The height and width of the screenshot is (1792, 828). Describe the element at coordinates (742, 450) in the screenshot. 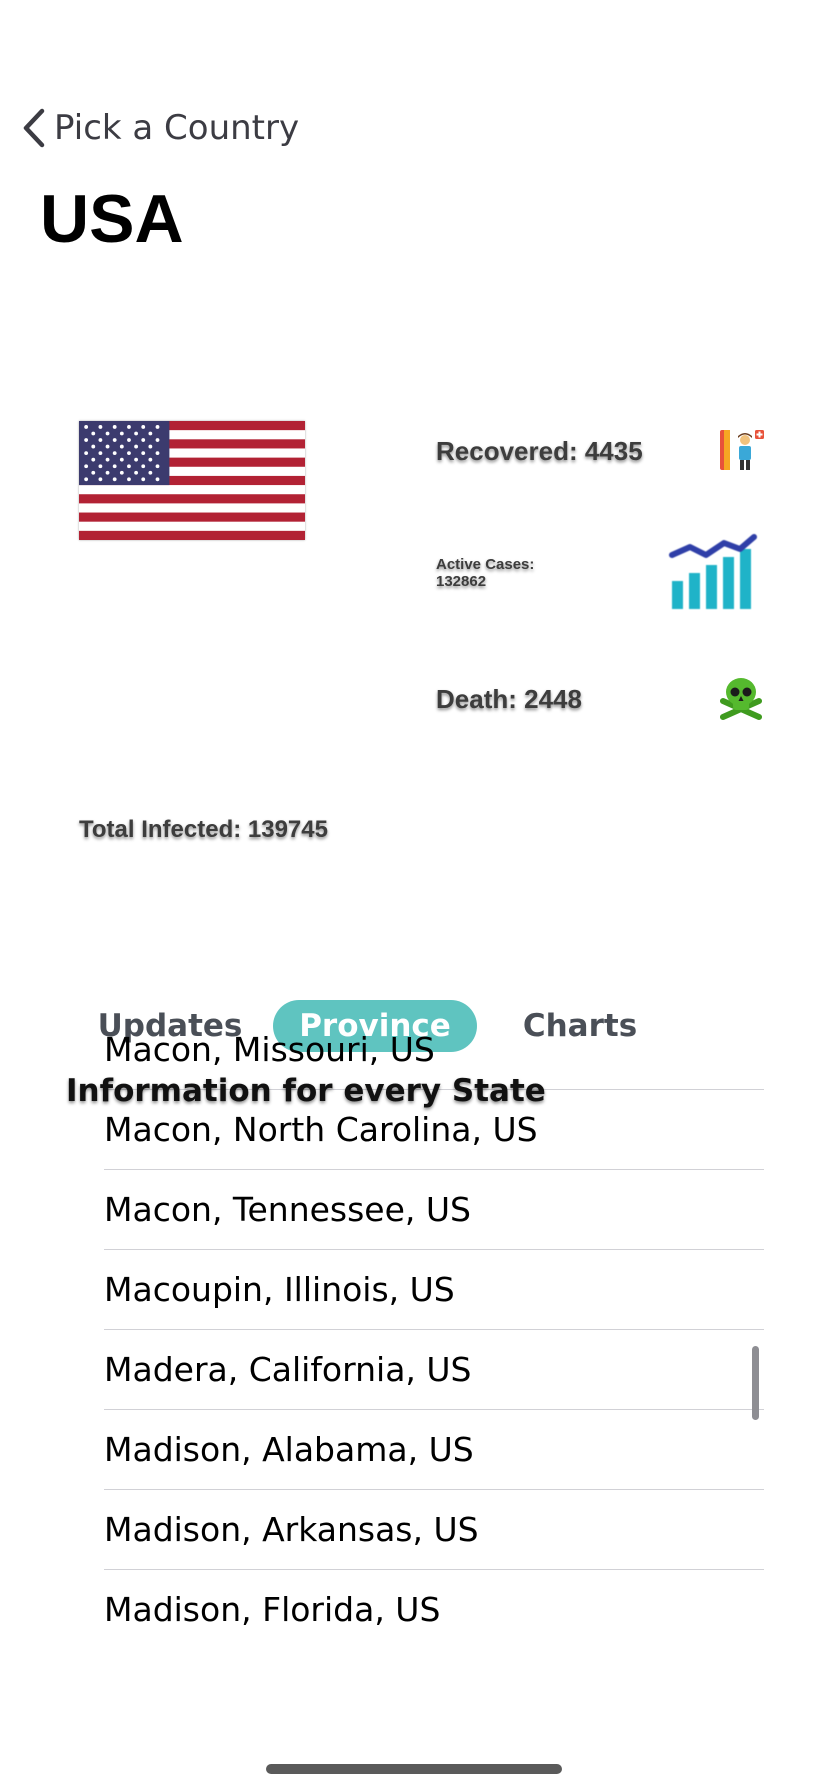

I see `recovered-person-icon` at that location.